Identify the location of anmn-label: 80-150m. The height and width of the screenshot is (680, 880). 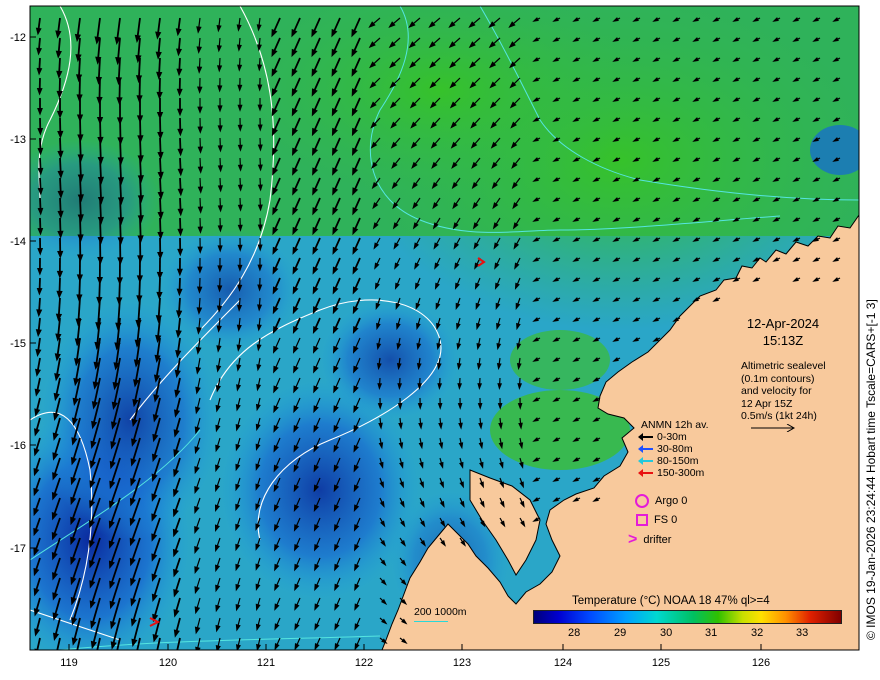
(678, 461).